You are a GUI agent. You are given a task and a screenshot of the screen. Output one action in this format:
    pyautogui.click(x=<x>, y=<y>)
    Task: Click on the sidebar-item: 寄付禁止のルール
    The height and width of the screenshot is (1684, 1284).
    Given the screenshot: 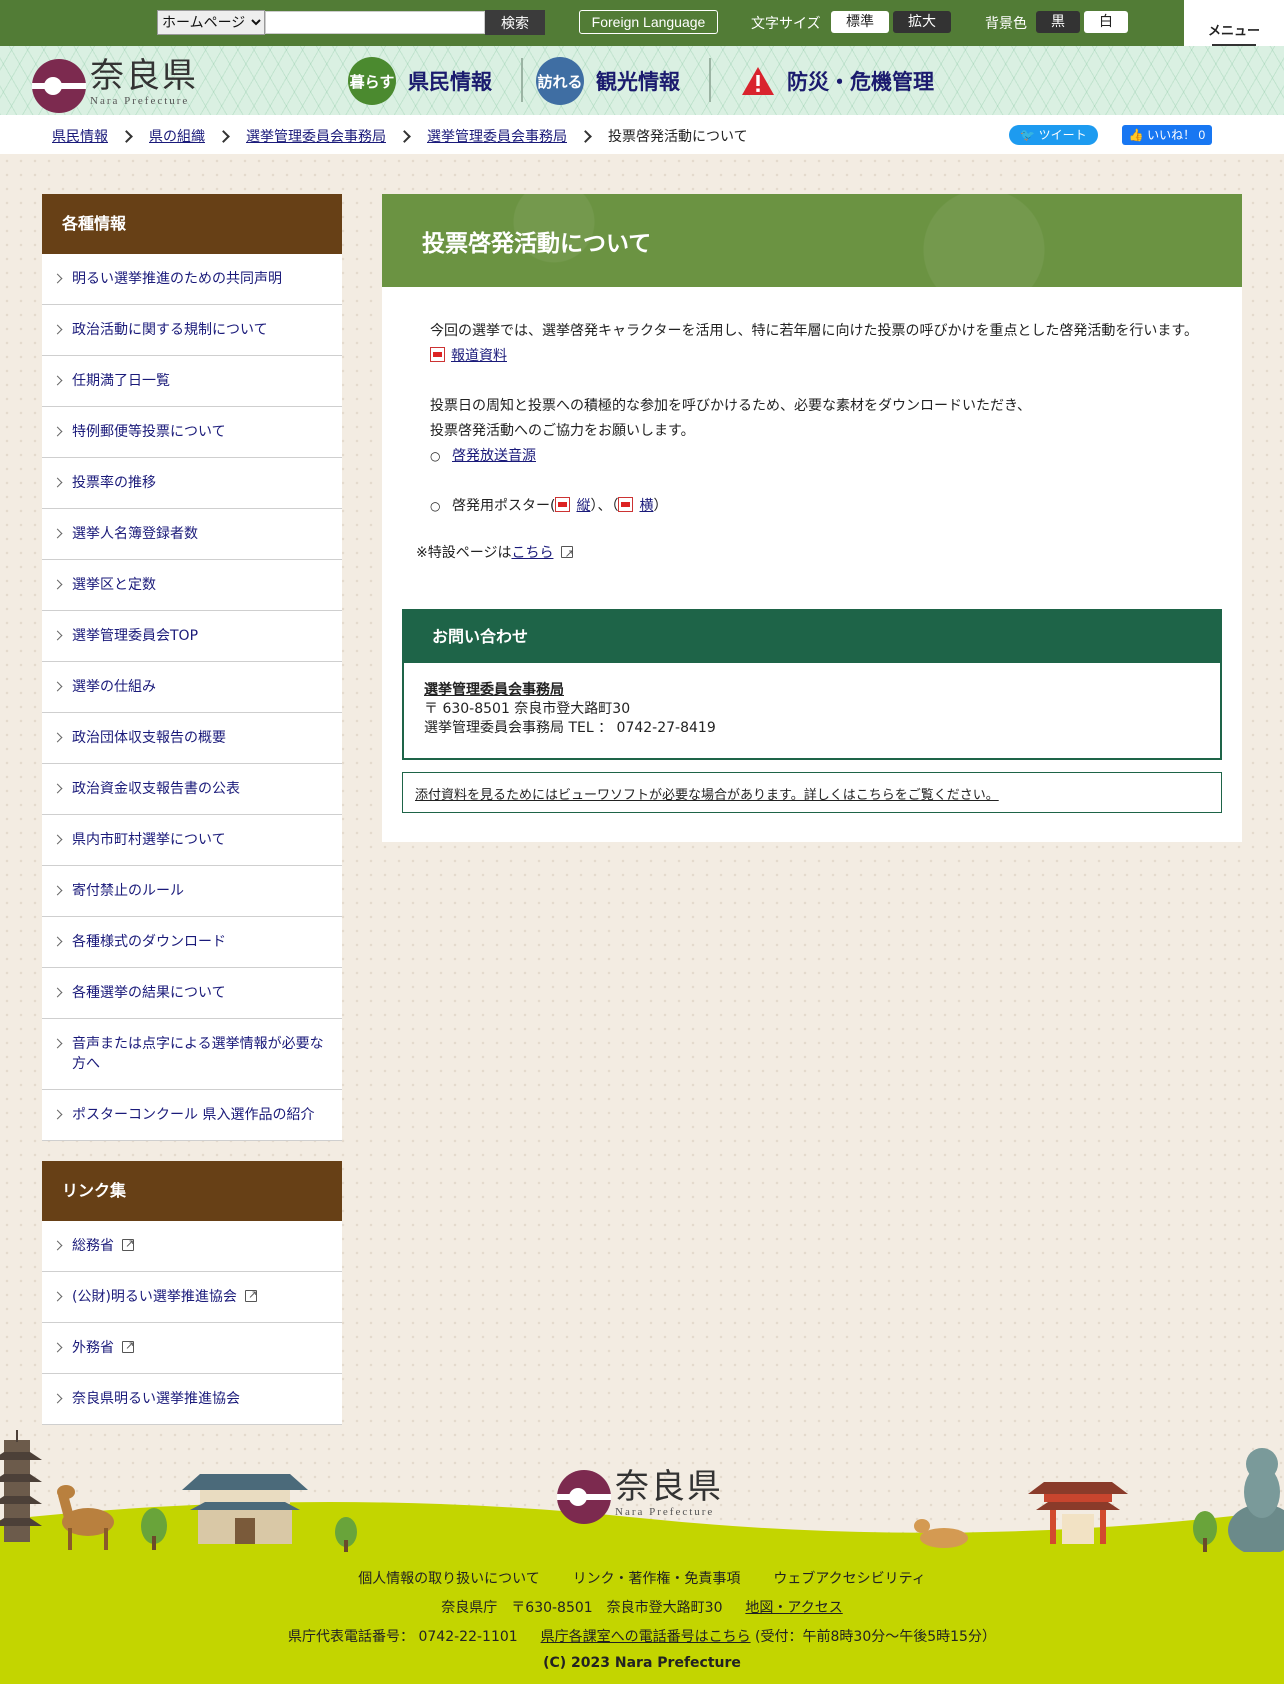 What is the action you would take?
    pyautogui.click(x=192, y=891)
    